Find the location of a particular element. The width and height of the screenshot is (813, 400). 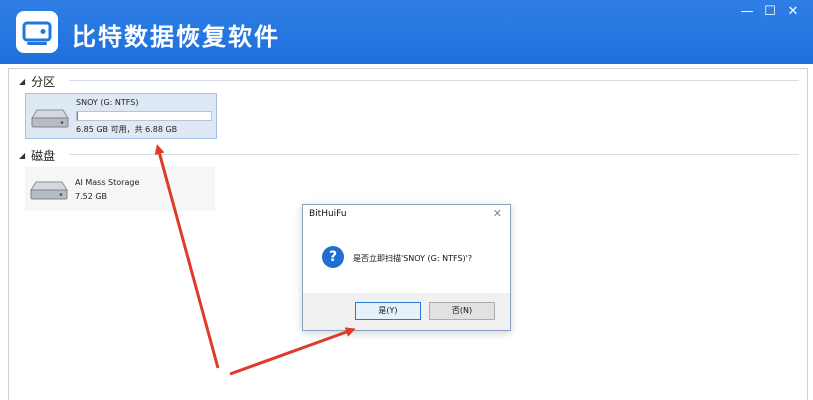

disk-section-header: ◢ 磁盘 is located at coordinates (37, 155).